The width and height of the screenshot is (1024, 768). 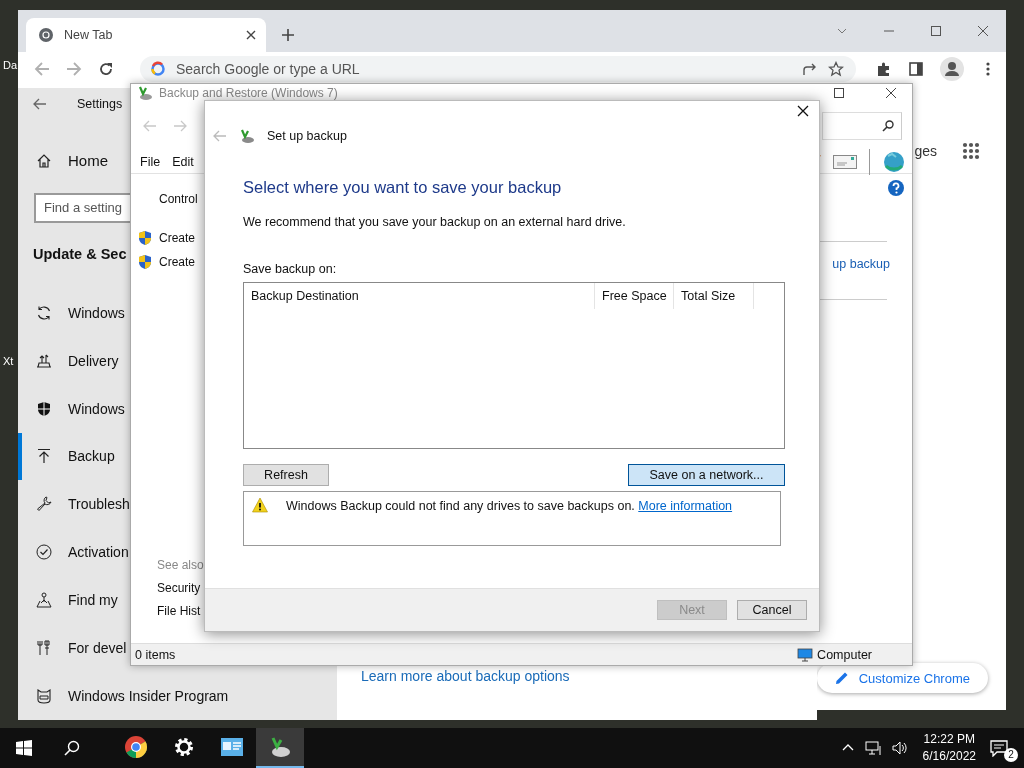 What do you see at coordinates (290, 269) in the screenshot?
I see `list-label: Save backup on:` at bounding box center [290, 269].